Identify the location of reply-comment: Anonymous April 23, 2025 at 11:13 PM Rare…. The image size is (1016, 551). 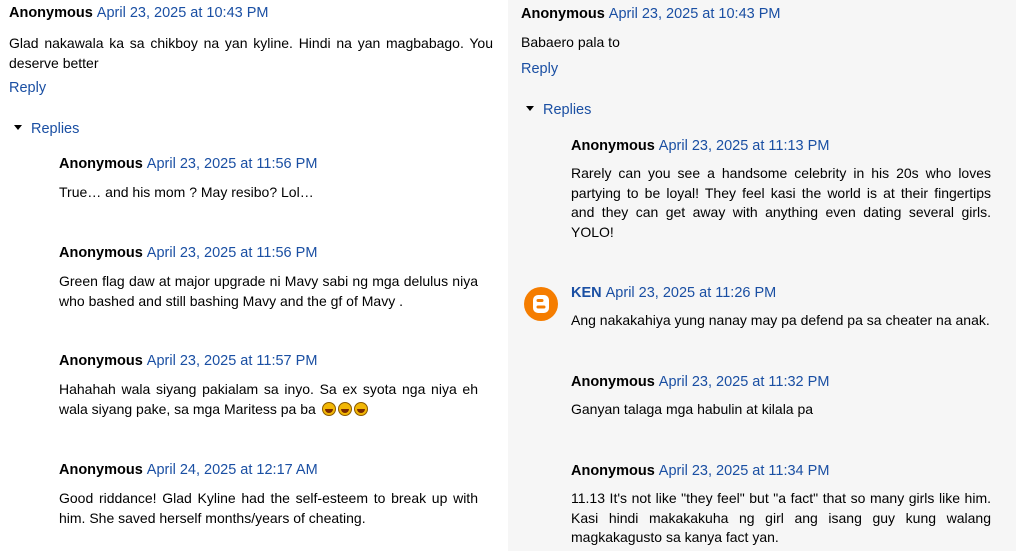
(781, 189).